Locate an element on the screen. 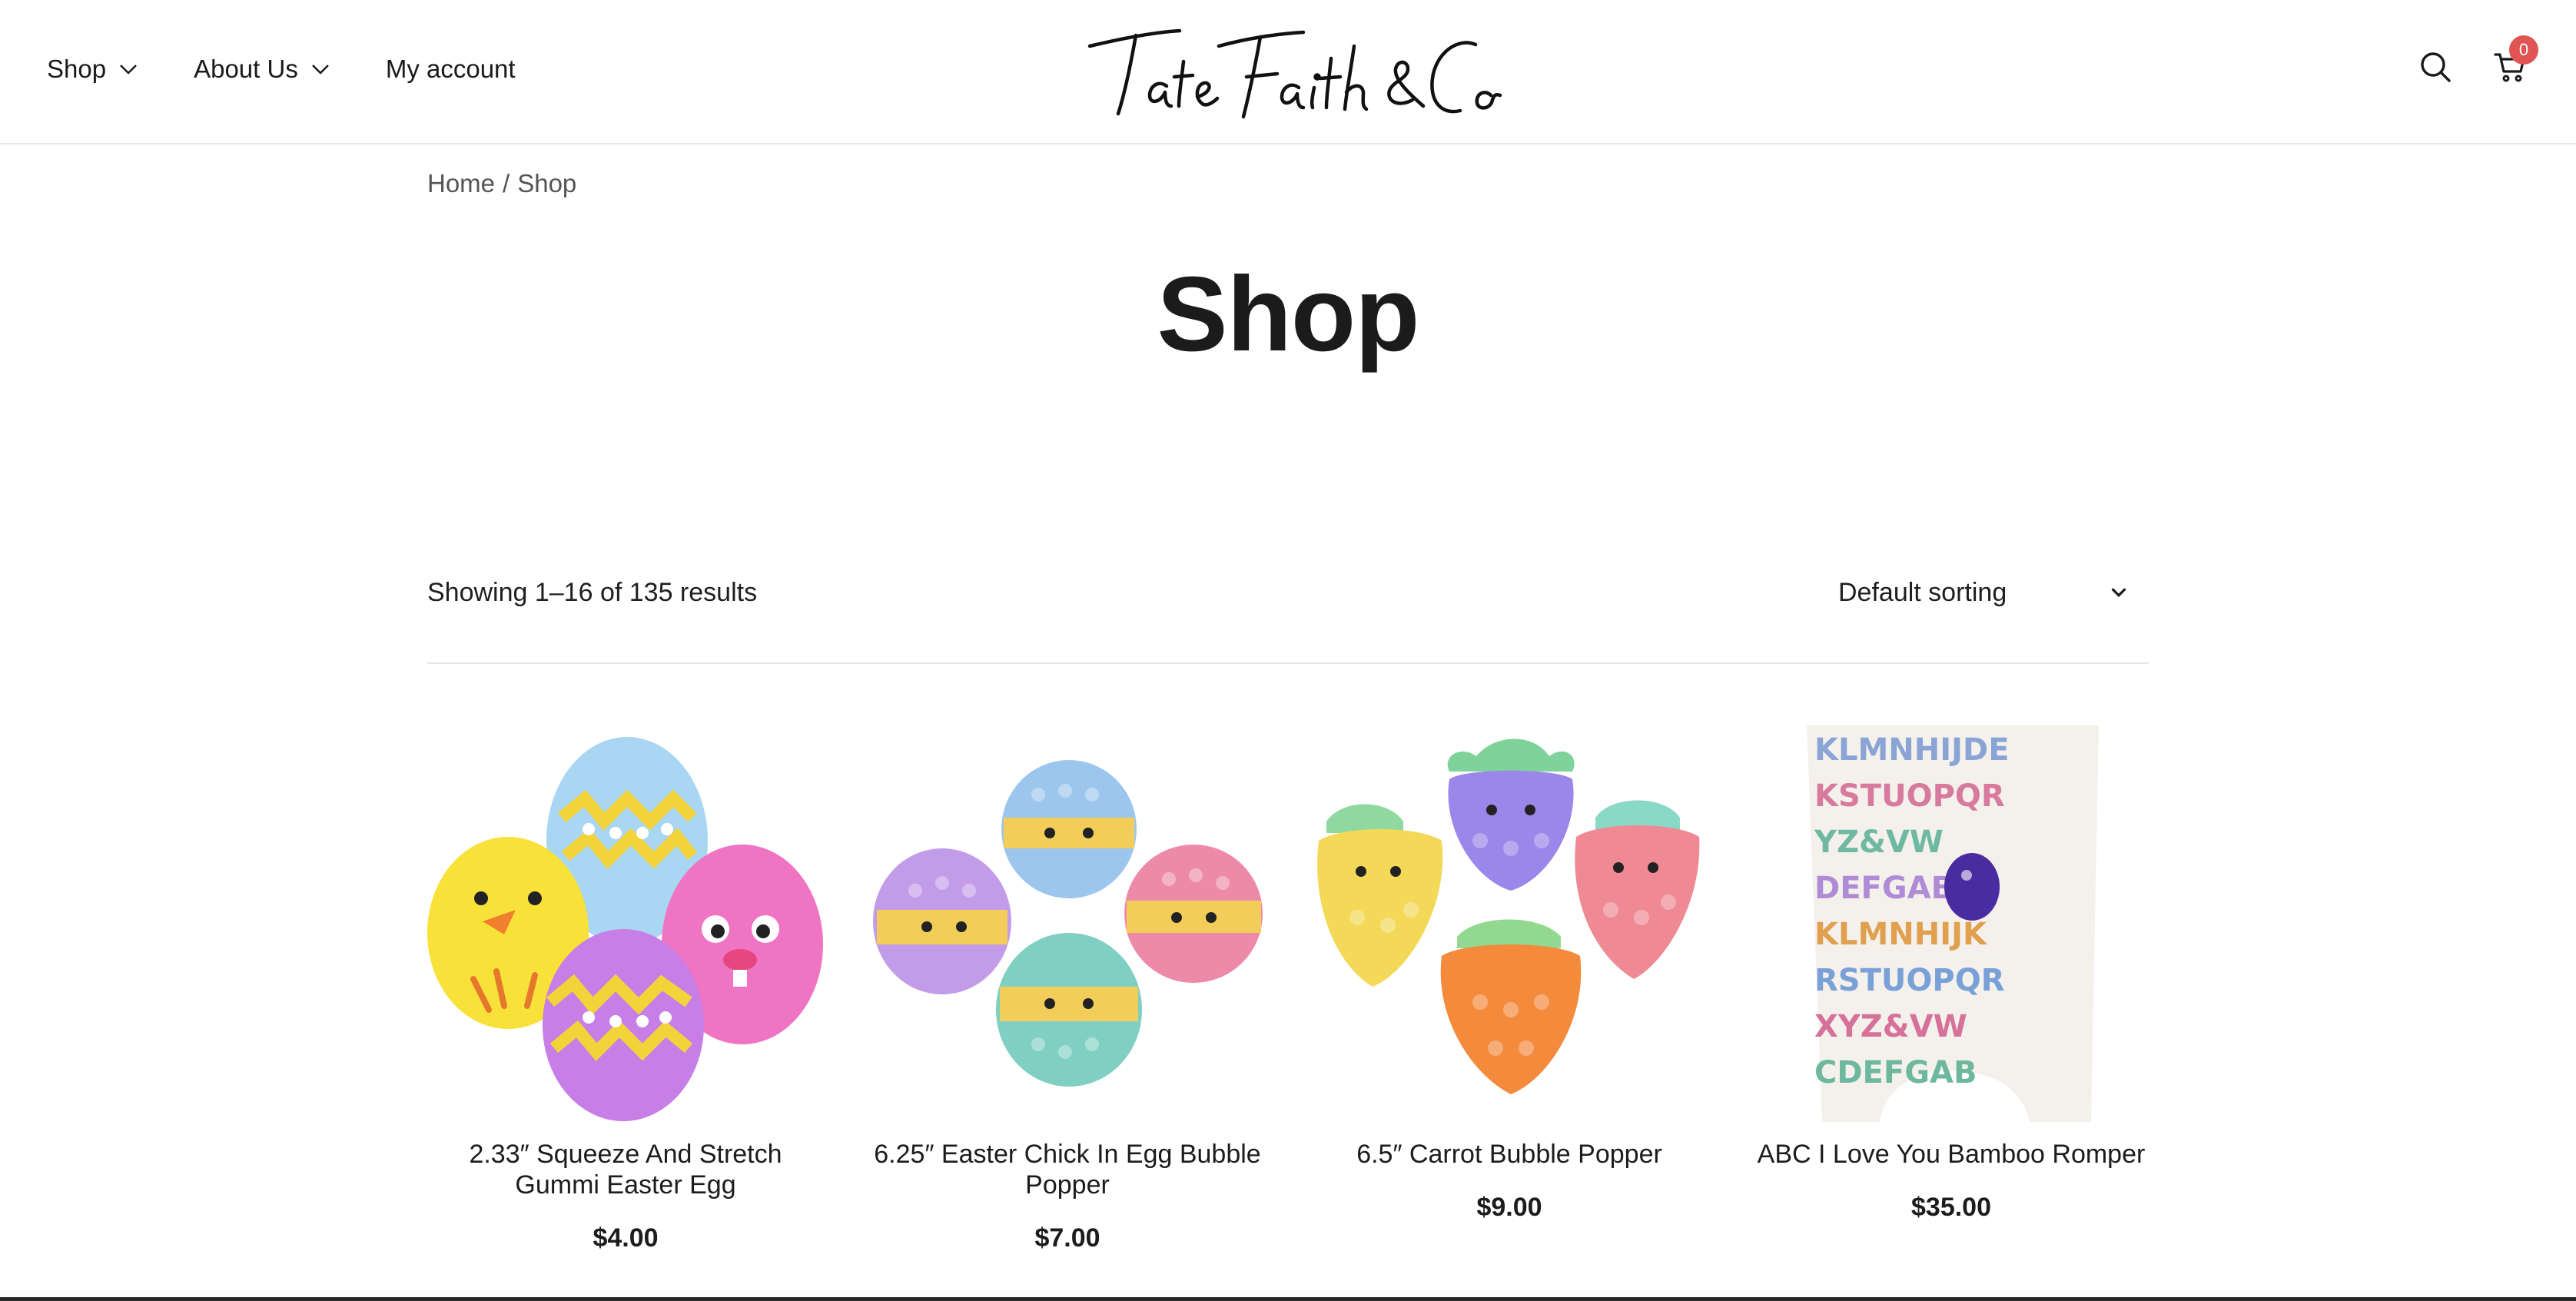 This screenshot has width=2576, height=1301. svg-text: KLMNHIJDE is located at coordinates (1912, 750).